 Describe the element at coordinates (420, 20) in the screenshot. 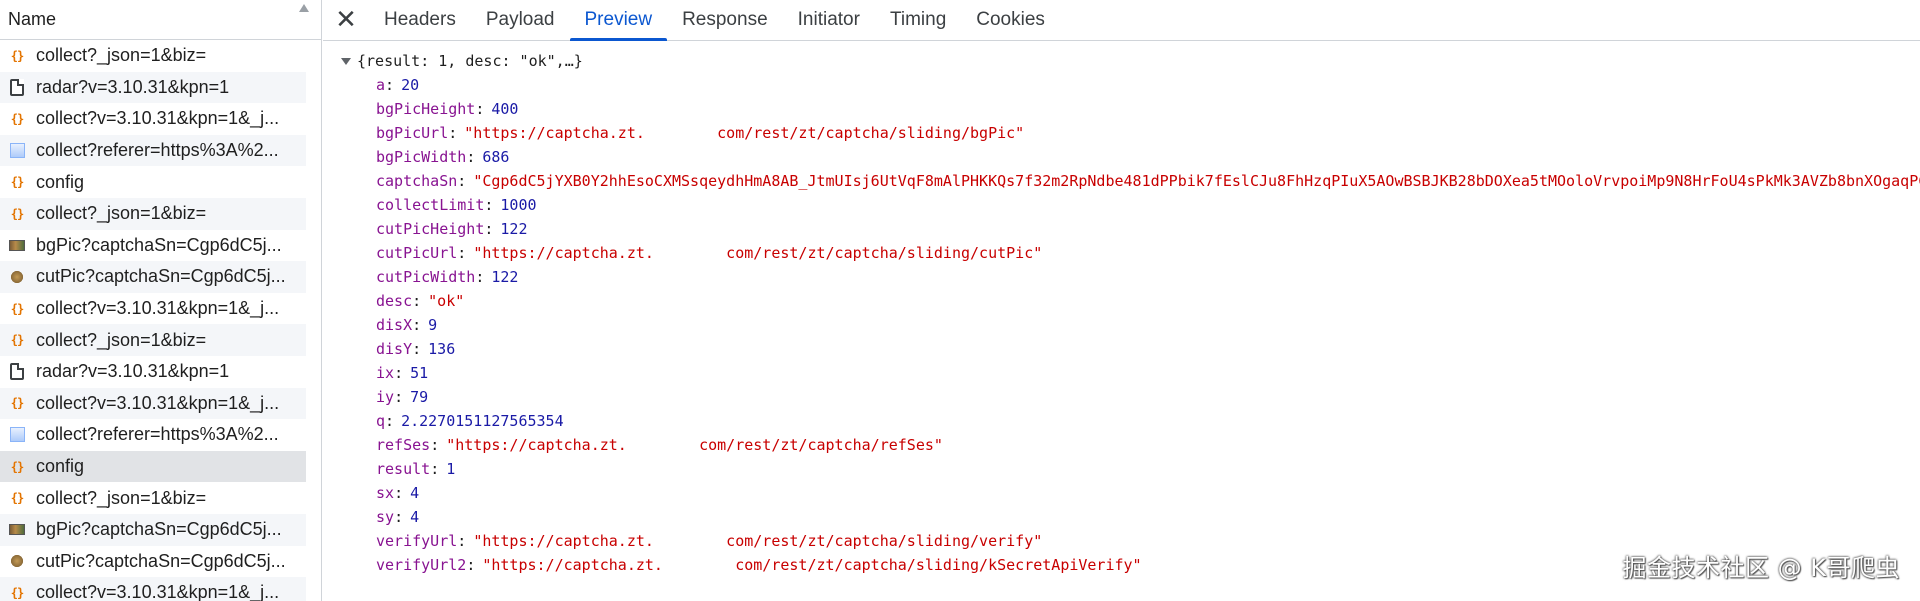

I see `tab-headers: Headers` at that location.